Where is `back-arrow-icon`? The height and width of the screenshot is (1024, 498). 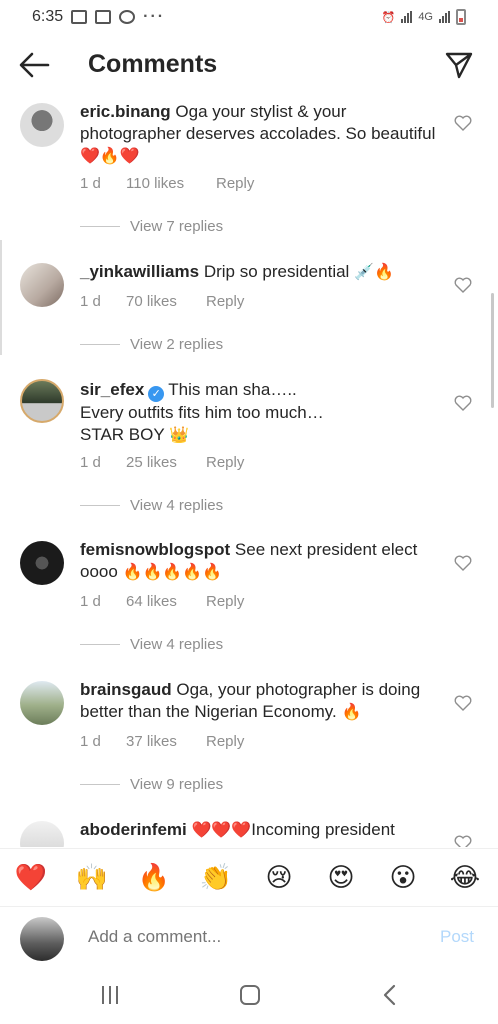 back-arrow-icon is located at coordinates (34, 65).